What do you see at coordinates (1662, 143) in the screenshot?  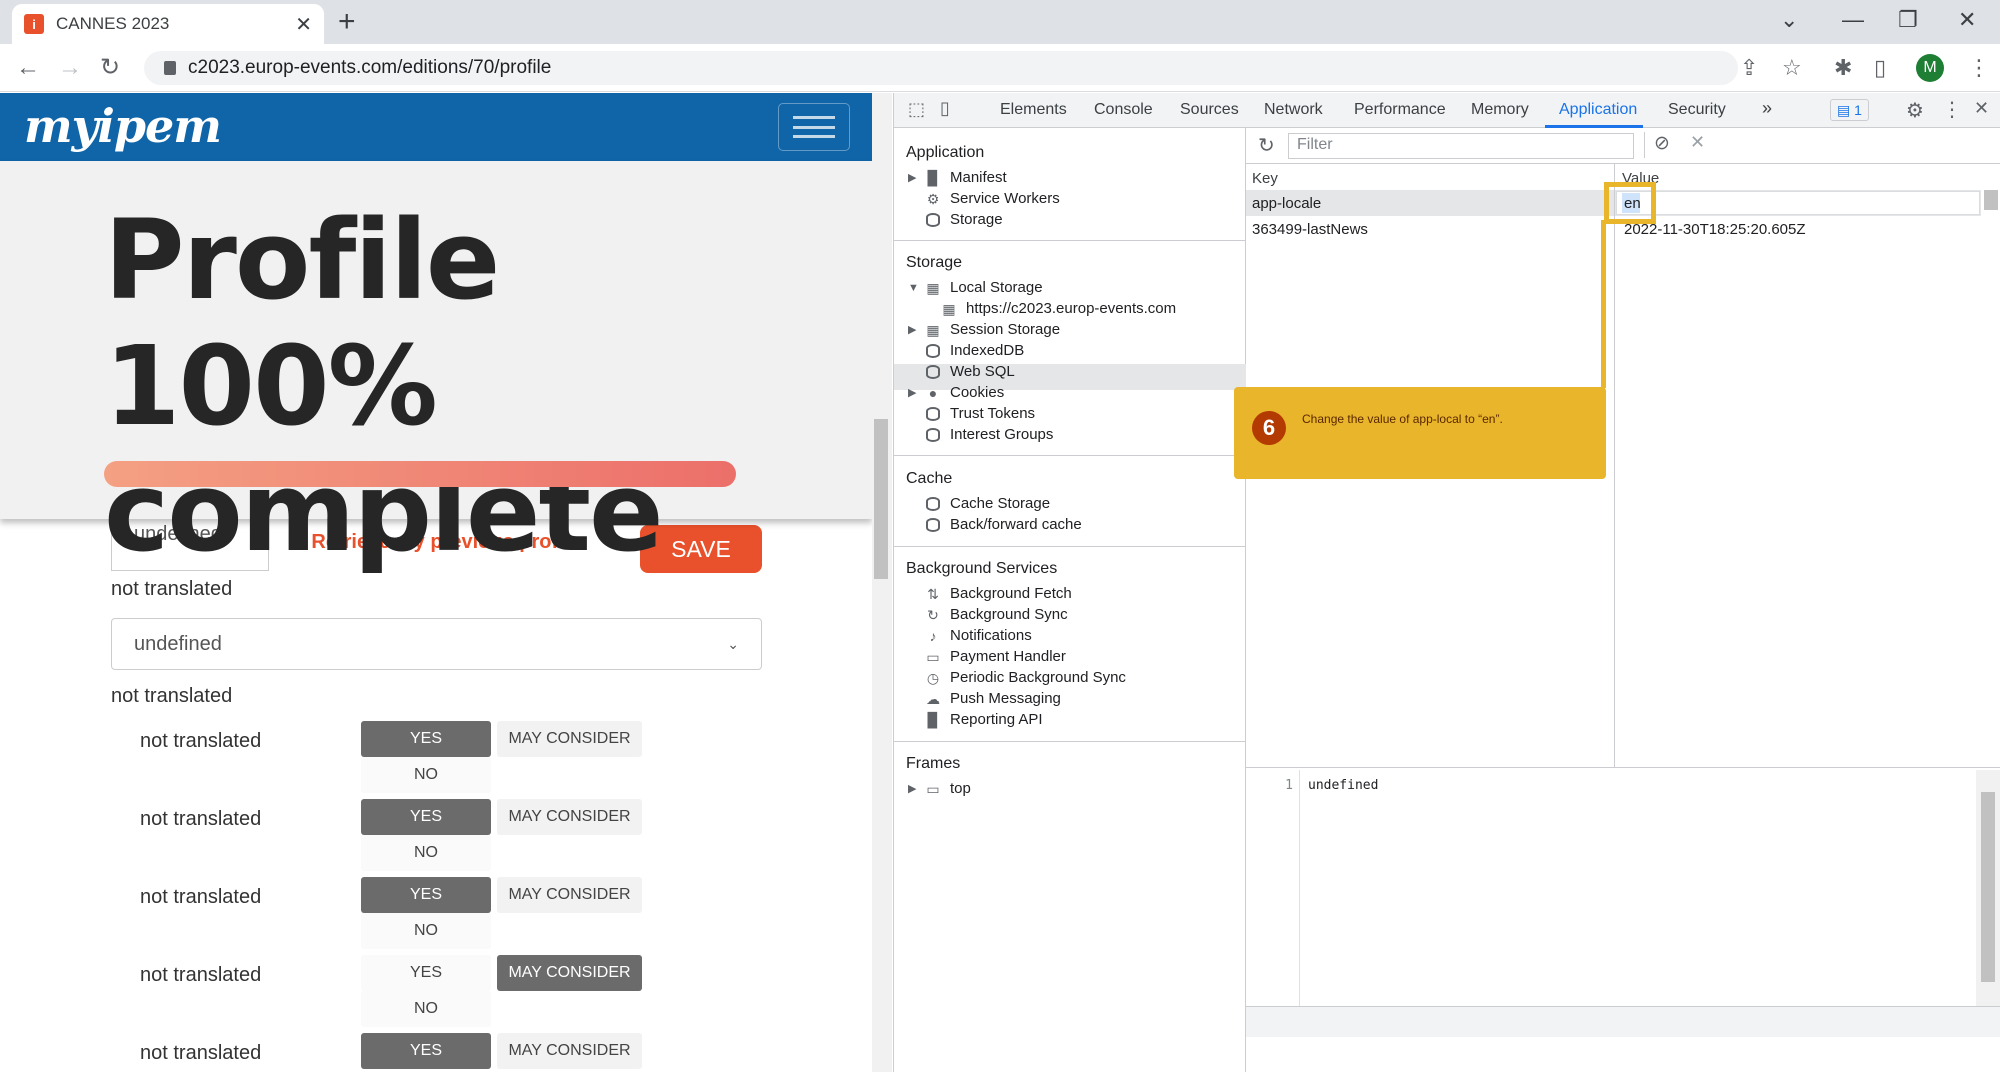 I see `clear-all-icon: ⊘` at bounding box center [1662, 143].